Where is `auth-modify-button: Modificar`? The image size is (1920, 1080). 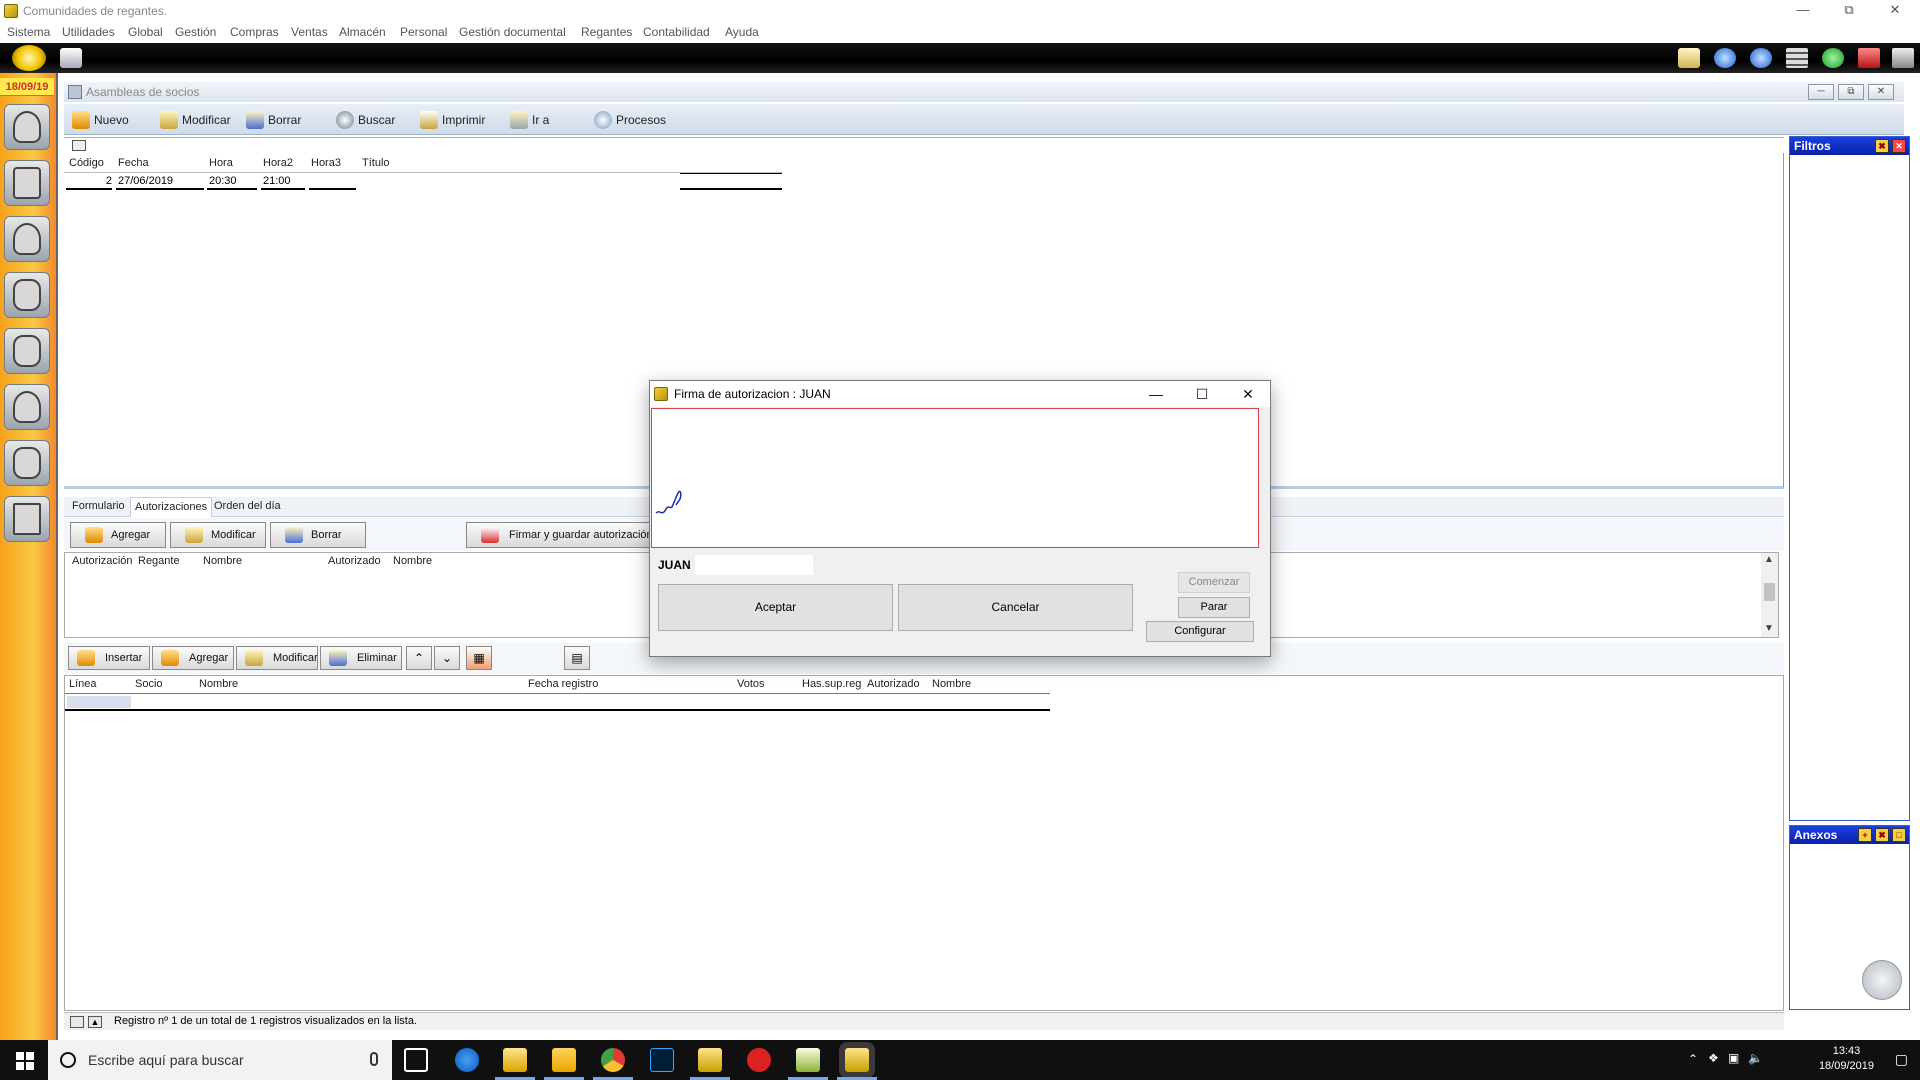 auth-modify-button: Modificar is located at coordinates (218, 535).